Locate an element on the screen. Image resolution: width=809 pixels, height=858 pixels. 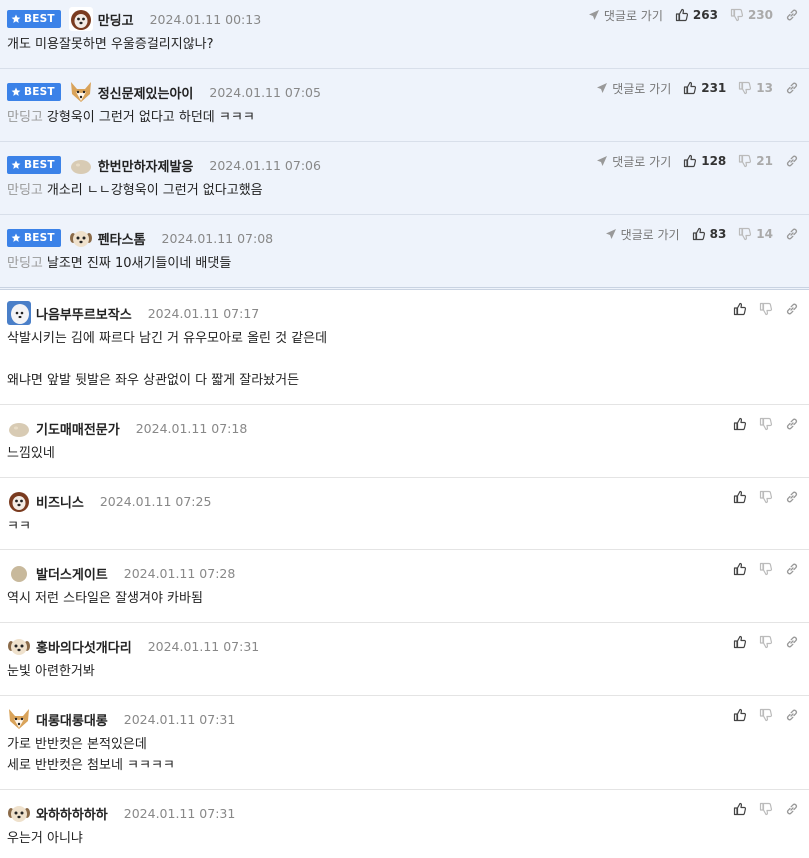
nickname: 정신문제있는아이 is located at coordinates (146, 92).